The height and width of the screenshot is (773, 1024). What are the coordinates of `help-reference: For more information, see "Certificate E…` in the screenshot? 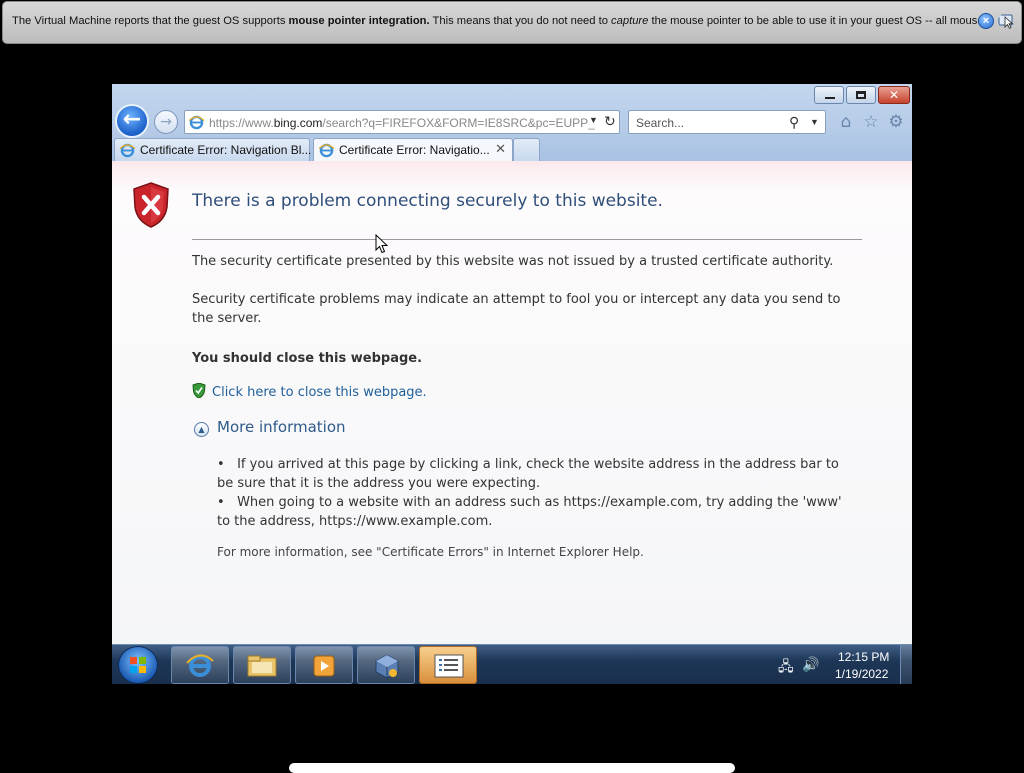 It's located at (430, 552).